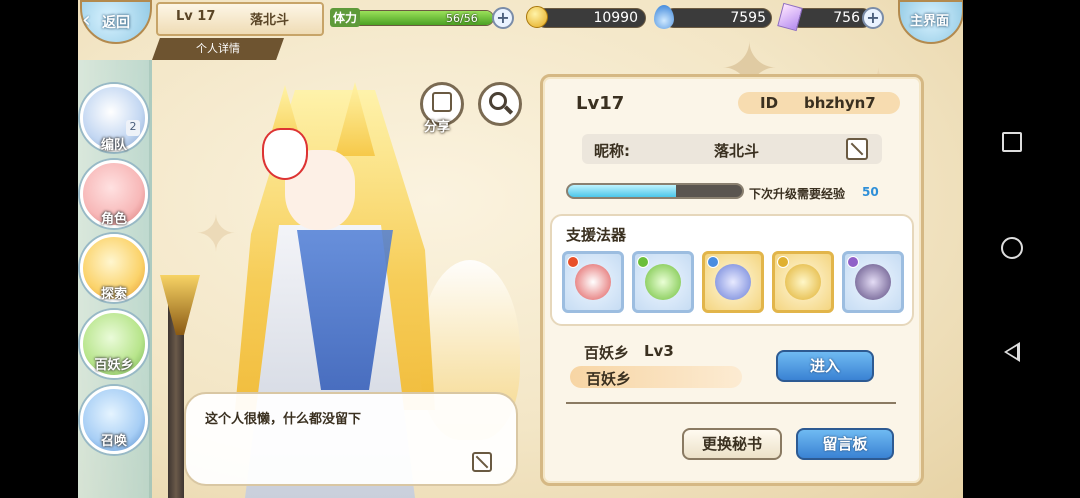  What do you see at coordinates (612, 151) in the screenshot?
I see `nickname-label: 昵称:` at bounding box center [612, 151].